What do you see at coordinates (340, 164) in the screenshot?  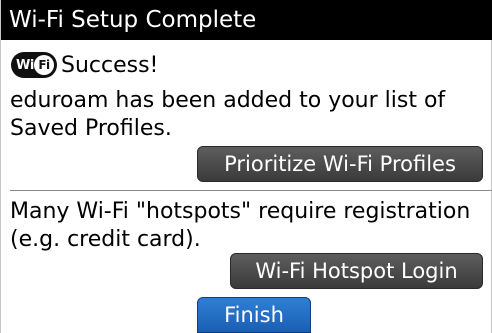 I see `prioritize-wifi-profiles-button: Prioritize Wi-Fi Profiles` at bounding box center [340, 164].